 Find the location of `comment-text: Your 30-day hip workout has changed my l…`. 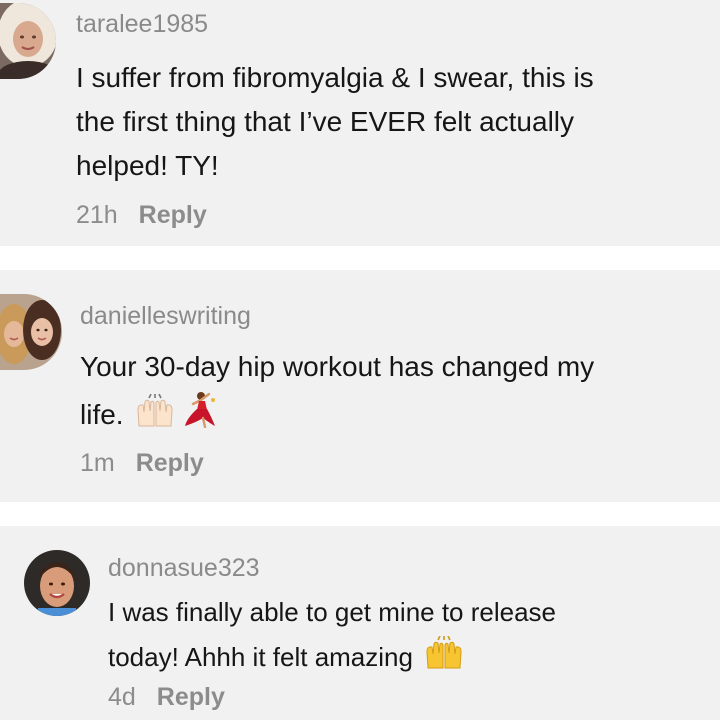

comment-text: Your 30-day hip workout has changed my l… is located at coordinates (337, 393).